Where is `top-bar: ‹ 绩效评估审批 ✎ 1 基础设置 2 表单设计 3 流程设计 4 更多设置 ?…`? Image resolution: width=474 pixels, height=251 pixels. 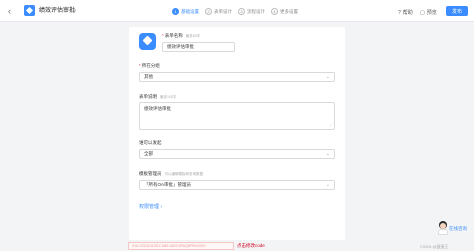 top-bar: ‹ 绩效评估审批 ✎ 1 基础设置 2 表单设计 3 流程设计 4 更多设置 ?… is located at coordinates (237, 11).